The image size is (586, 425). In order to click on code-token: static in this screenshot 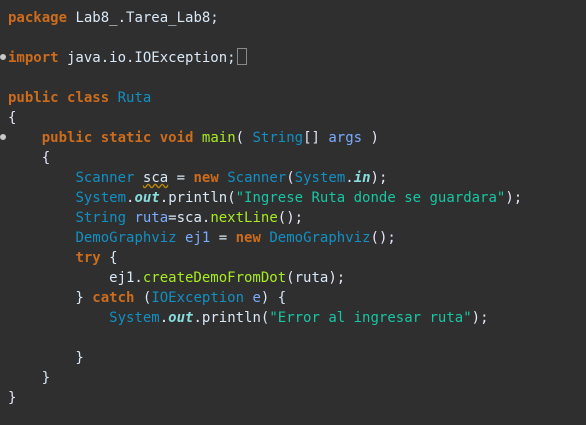, I will do `click(126, 138)`.